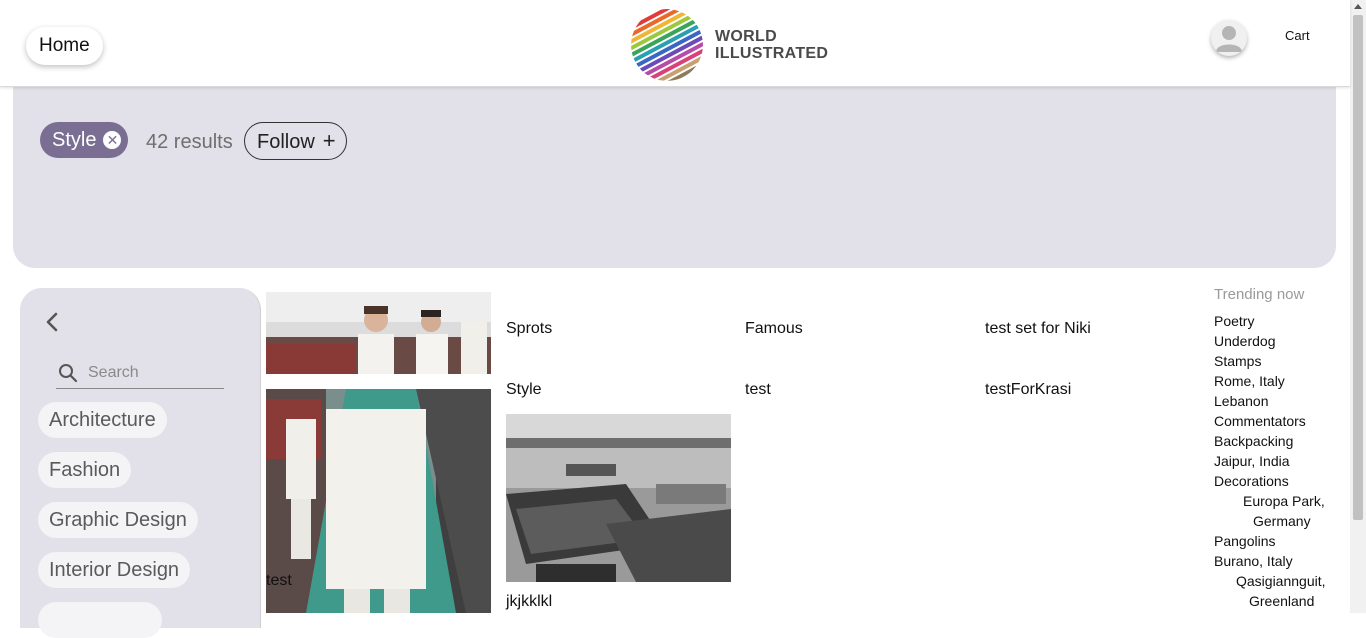 The height and width of the screenshot is (638, 1366). What do you see at coordinates (529, 329) in the screenshot?
I see `grid-item-label: Sprots` at bounding box center [529, 329].